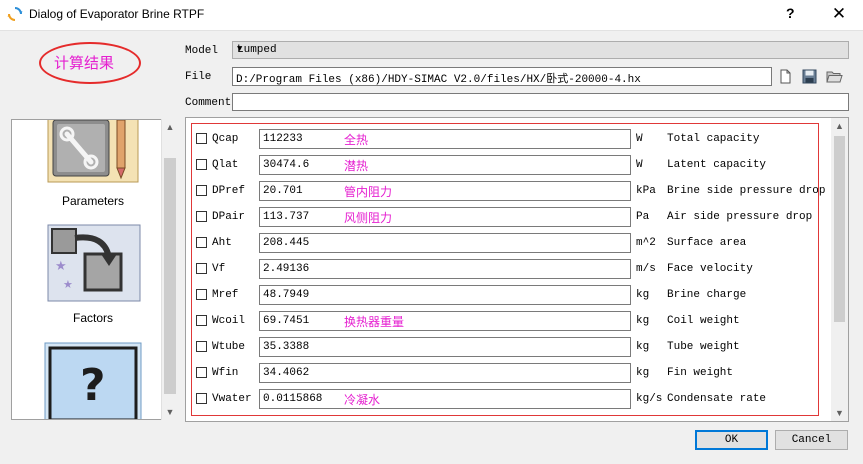 This screenshot has height=464, width=863. Describe the element at coordinates (117, 14) in the screenshot. I see `window-title: Dialog of Evaporator Brine RTPF` at that location.